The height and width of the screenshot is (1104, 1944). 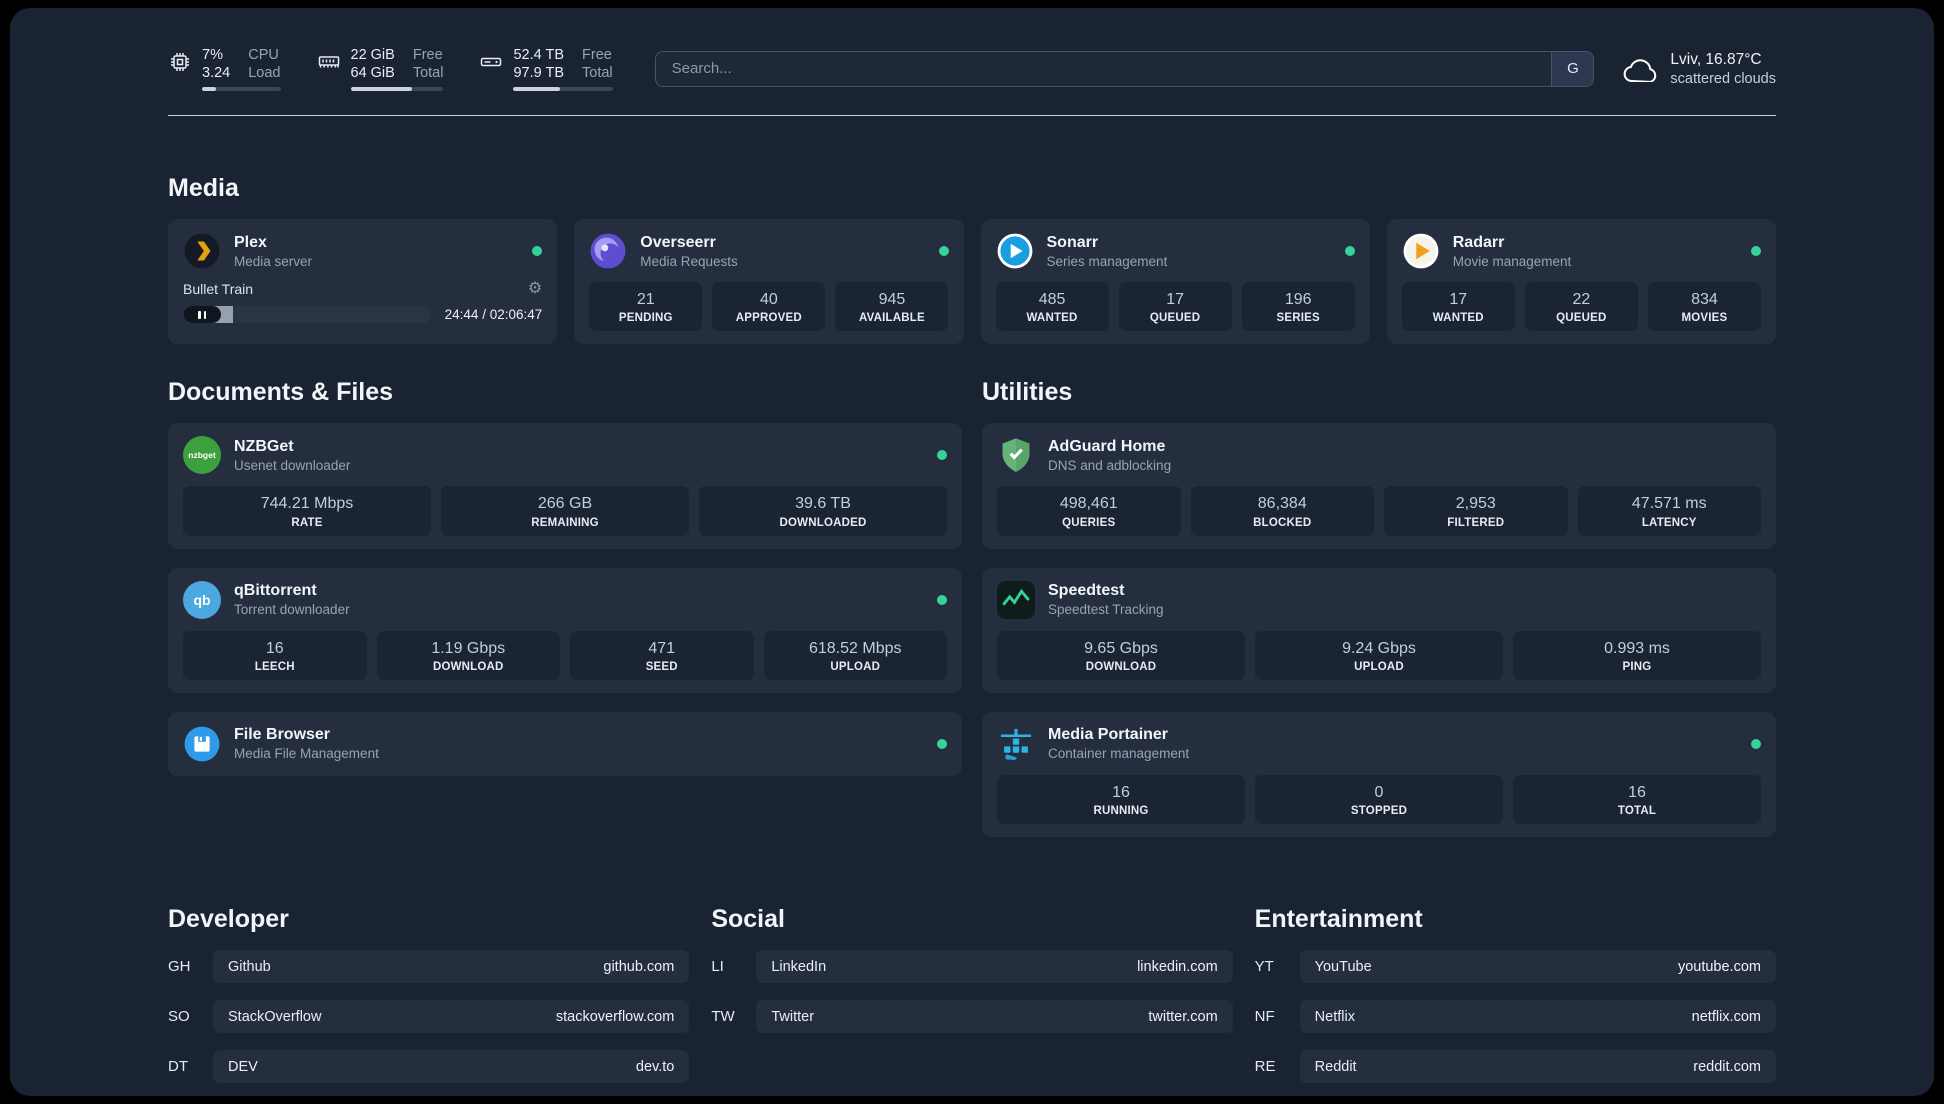 What do you see at coordinates (451, 1066) in the screenshot?
I see `bookmark-link-dev: DEV dev.to` at bounding box center [451, 1066].